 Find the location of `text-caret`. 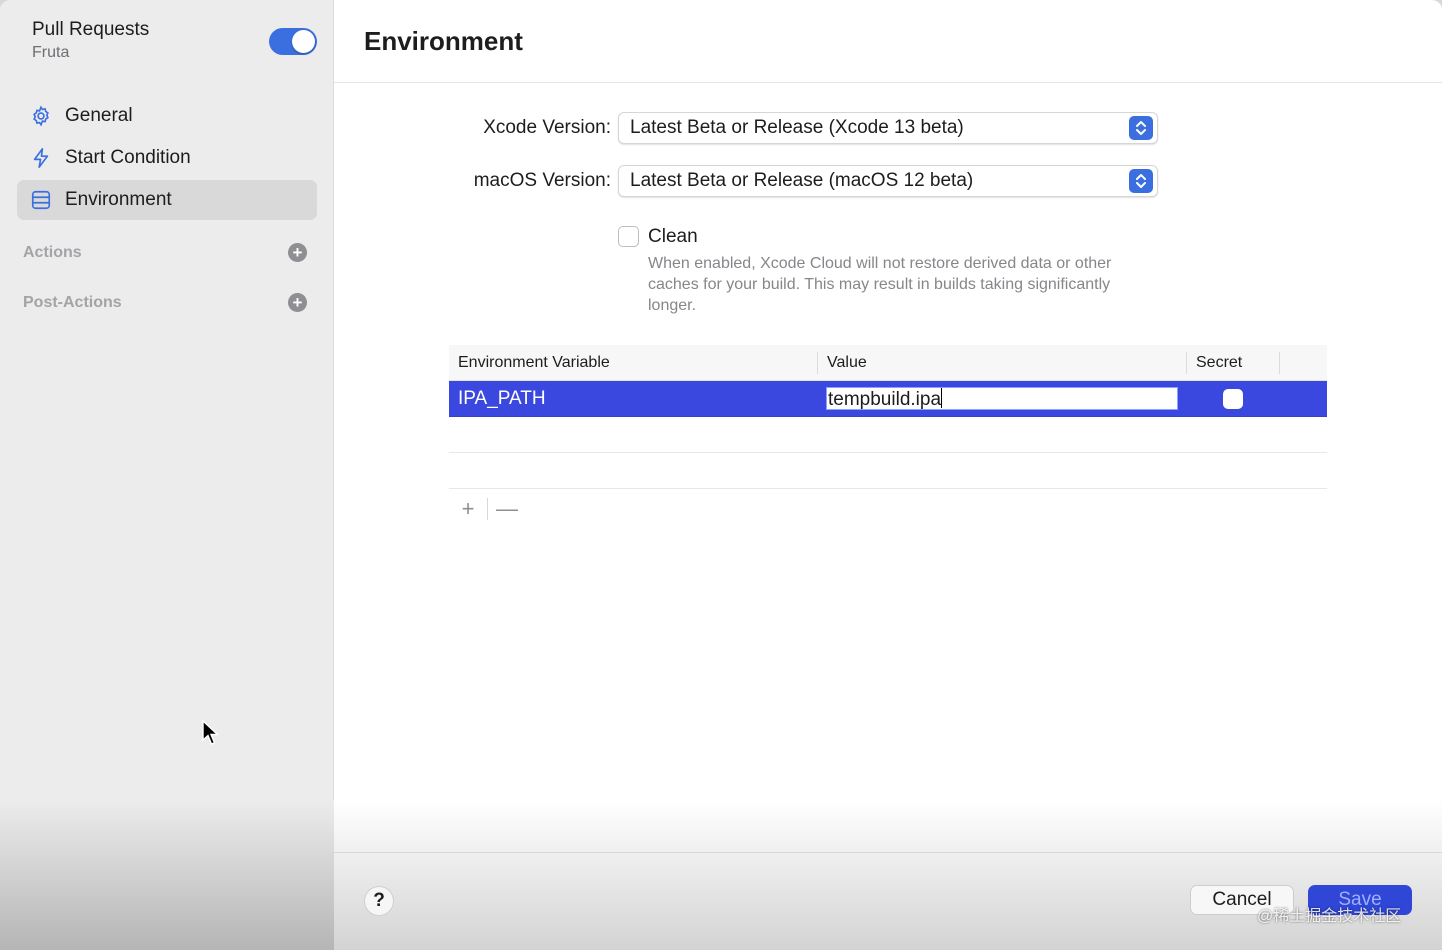

text-caret is located at coordinates (942, 398).